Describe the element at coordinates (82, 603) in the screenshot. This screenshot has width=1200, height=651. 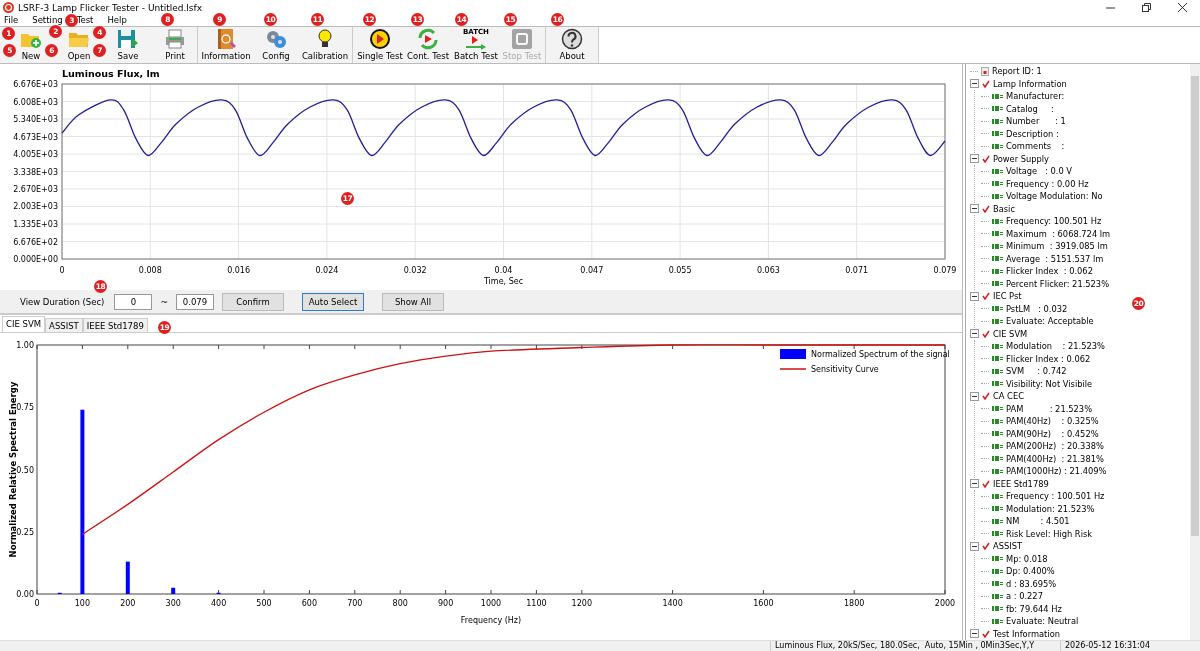
I see `axis-tick-label: 100` at that location.